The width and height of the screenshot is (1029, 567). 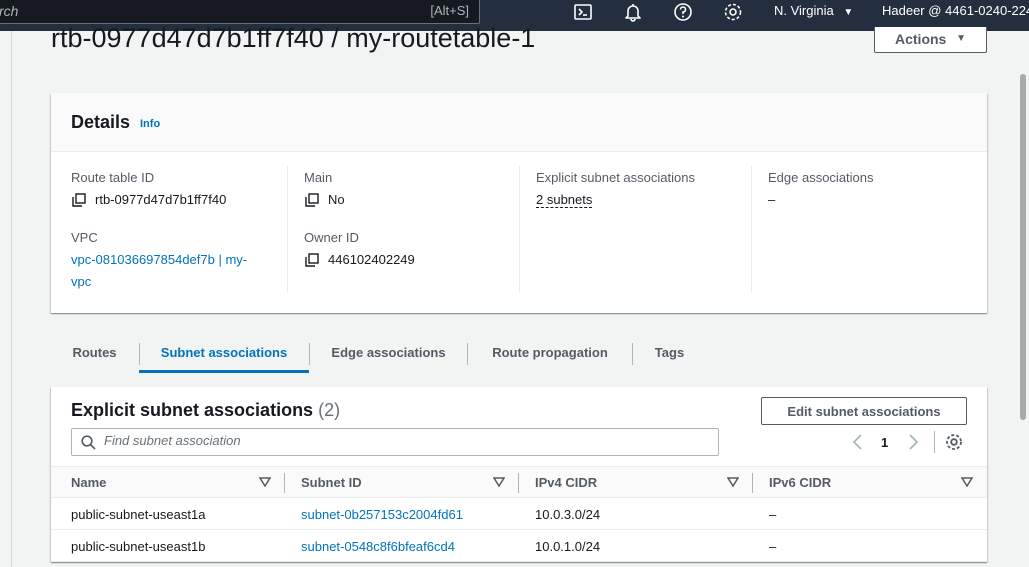 I want to click on cell-ipv4-cidr: 10.0.3.0/24, so click(x=568, y=514).